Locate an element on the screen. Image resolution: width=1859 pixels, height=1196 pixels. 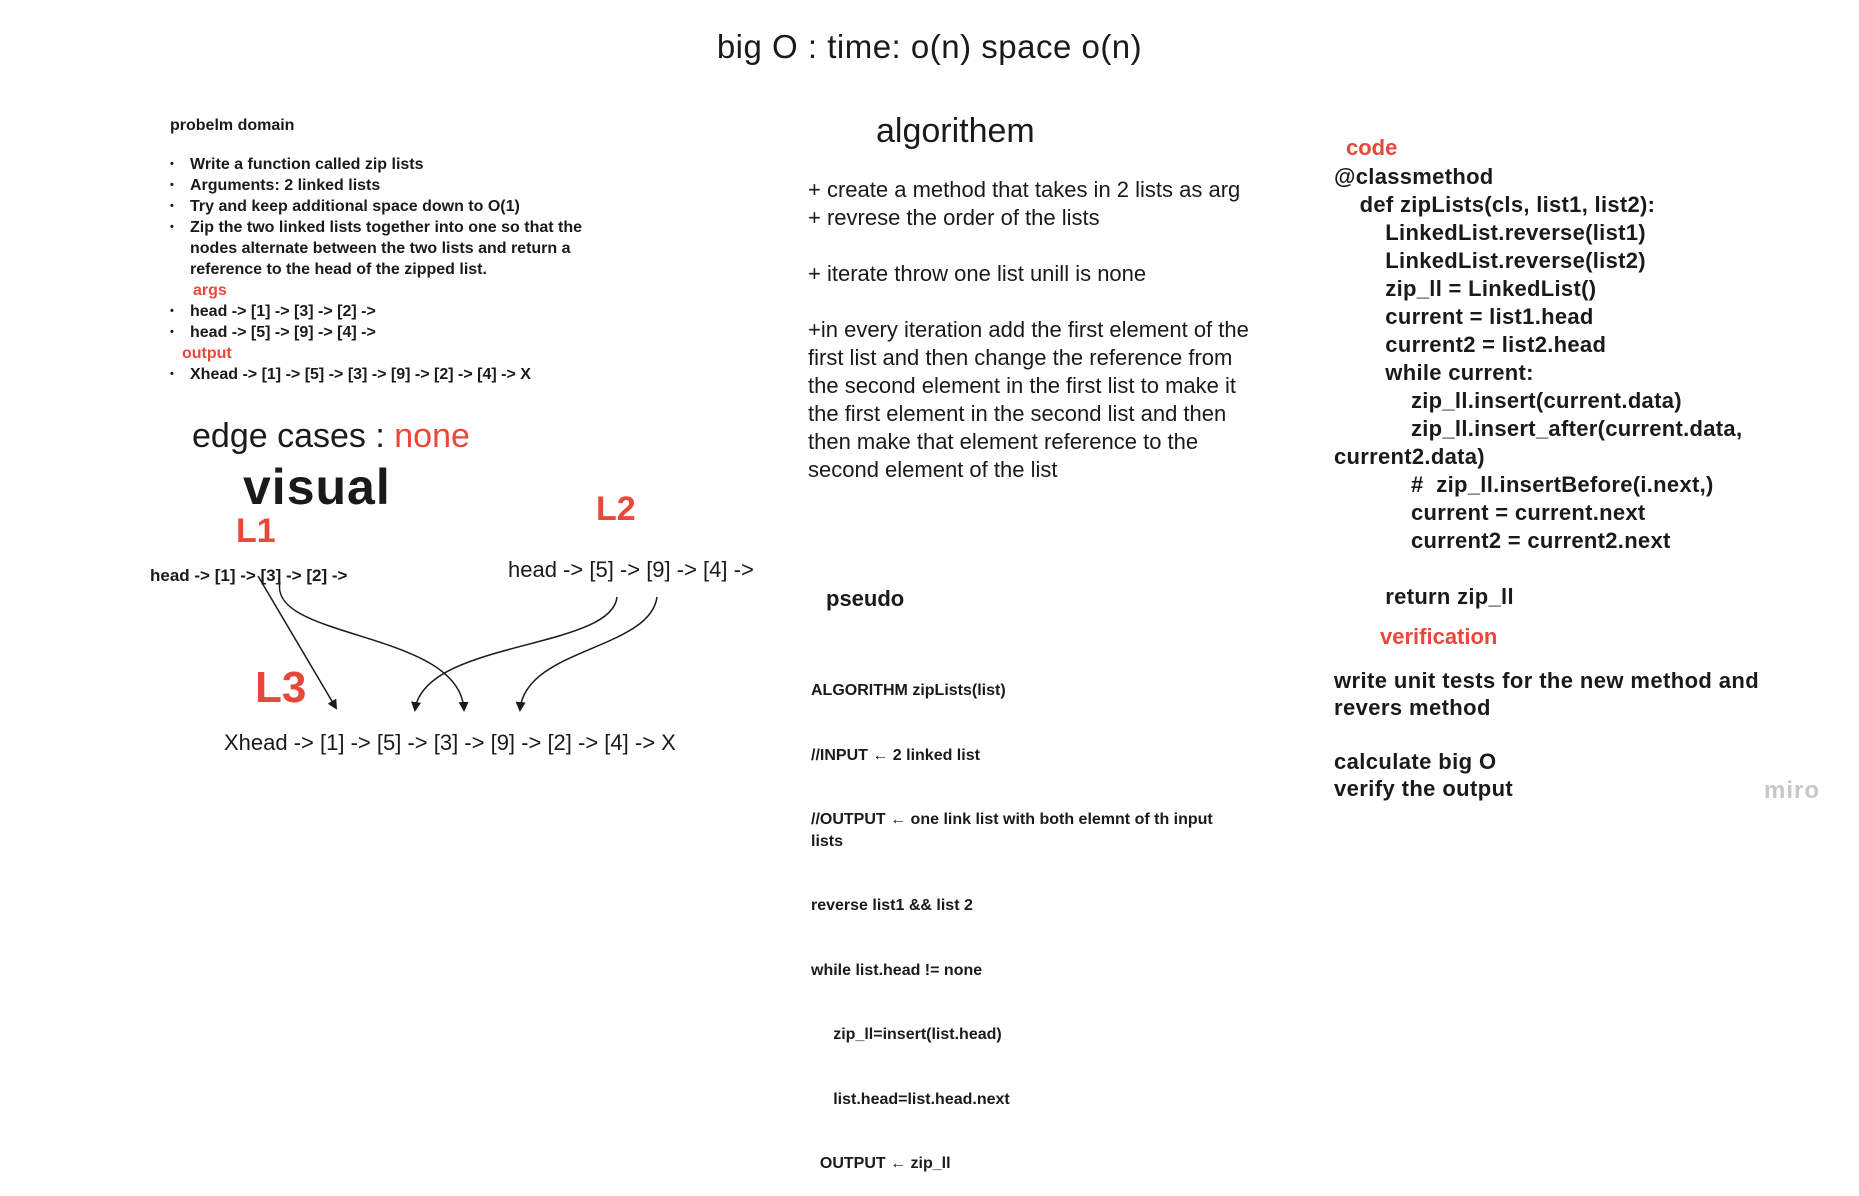
verification-heading: verification is located at coordinates (1439, 636).